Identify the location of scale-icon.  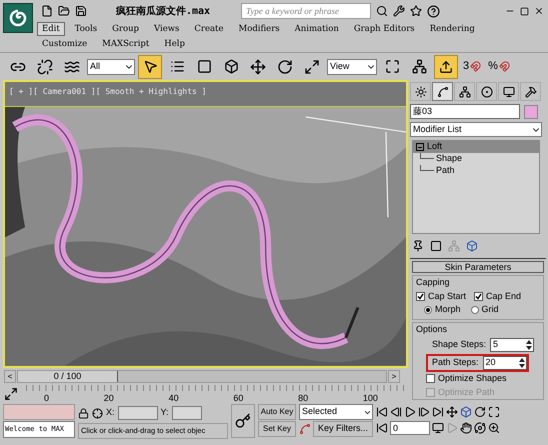
(312, 66).